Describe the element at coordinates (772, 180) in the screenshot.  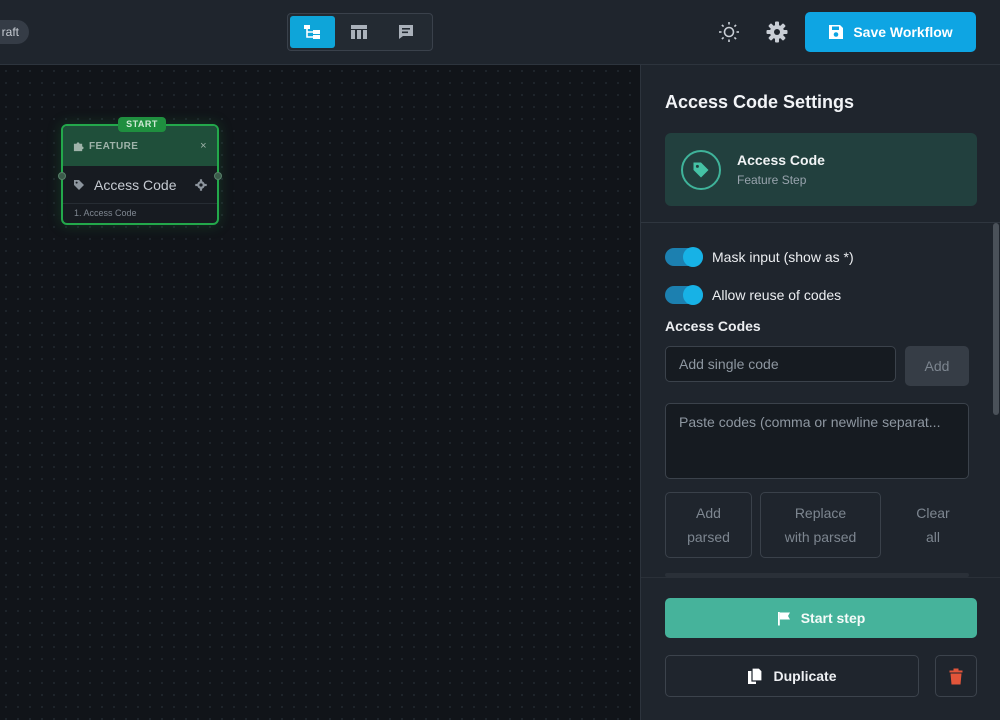
I see `step-subtitle: Feature Step` at that location.